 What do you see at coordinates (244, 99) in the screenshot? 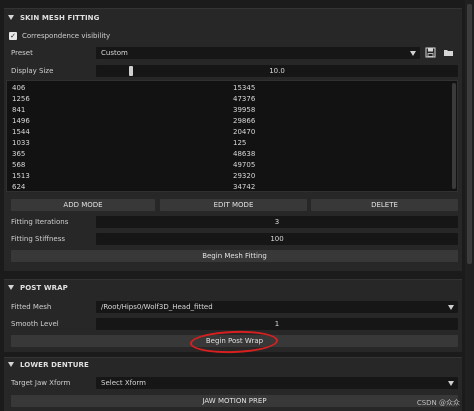
I see `table-cell: 47376` at bounding box center [244, 99].